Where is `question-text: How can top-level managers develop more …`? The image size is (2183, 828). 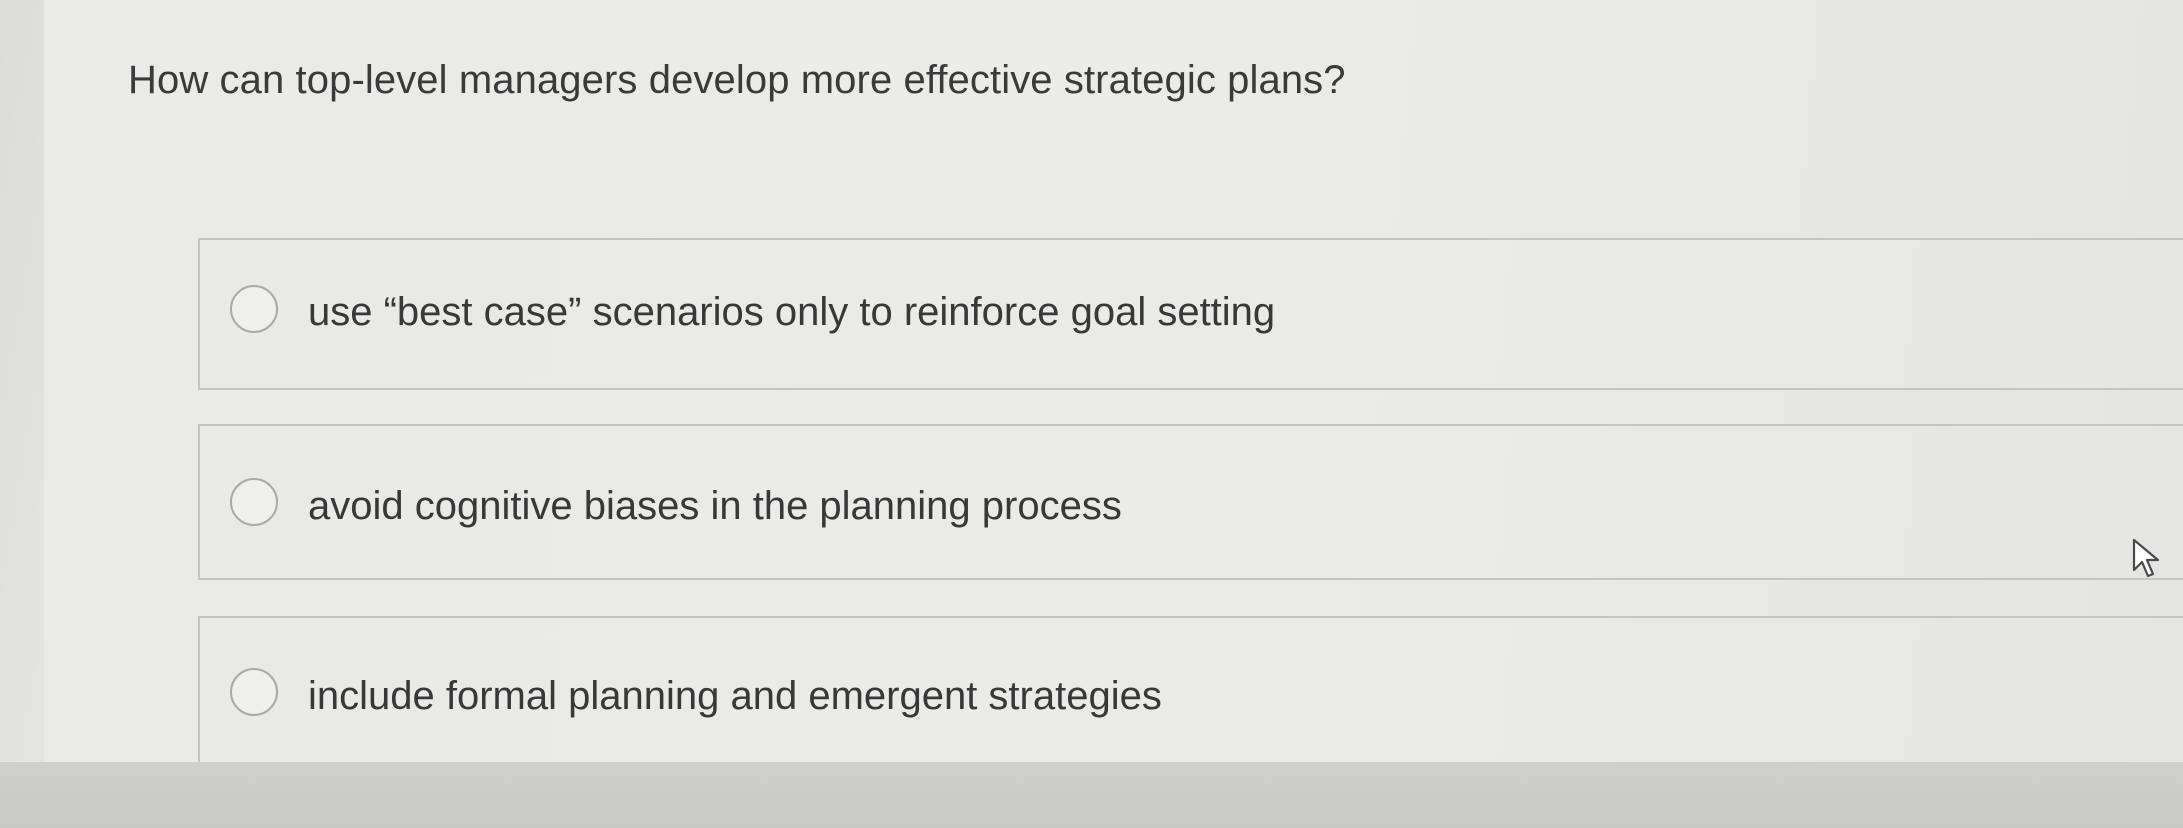 question-text: How can top-level managers develop more … is located at coordinates (737, 80).